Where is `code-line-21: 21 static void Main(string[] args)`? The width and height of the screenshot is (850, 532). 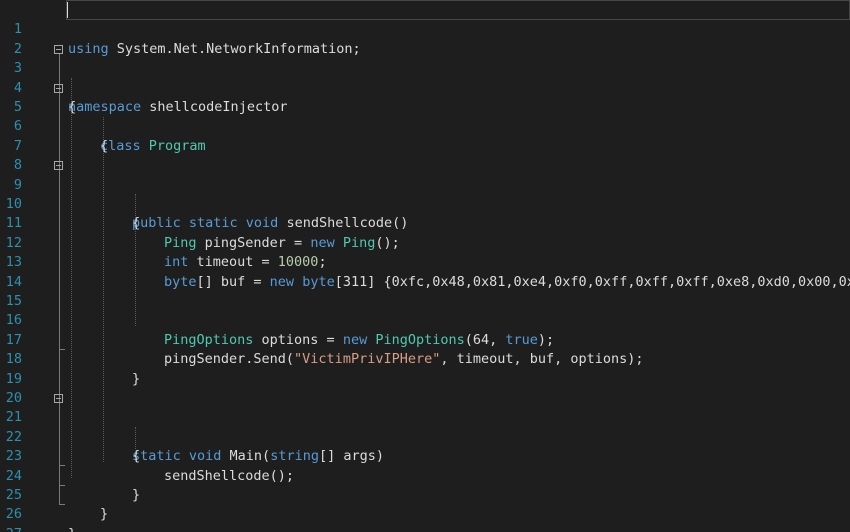 code-line-21: 21 static void Main(string[] args) is located at coordinates (425, 426).